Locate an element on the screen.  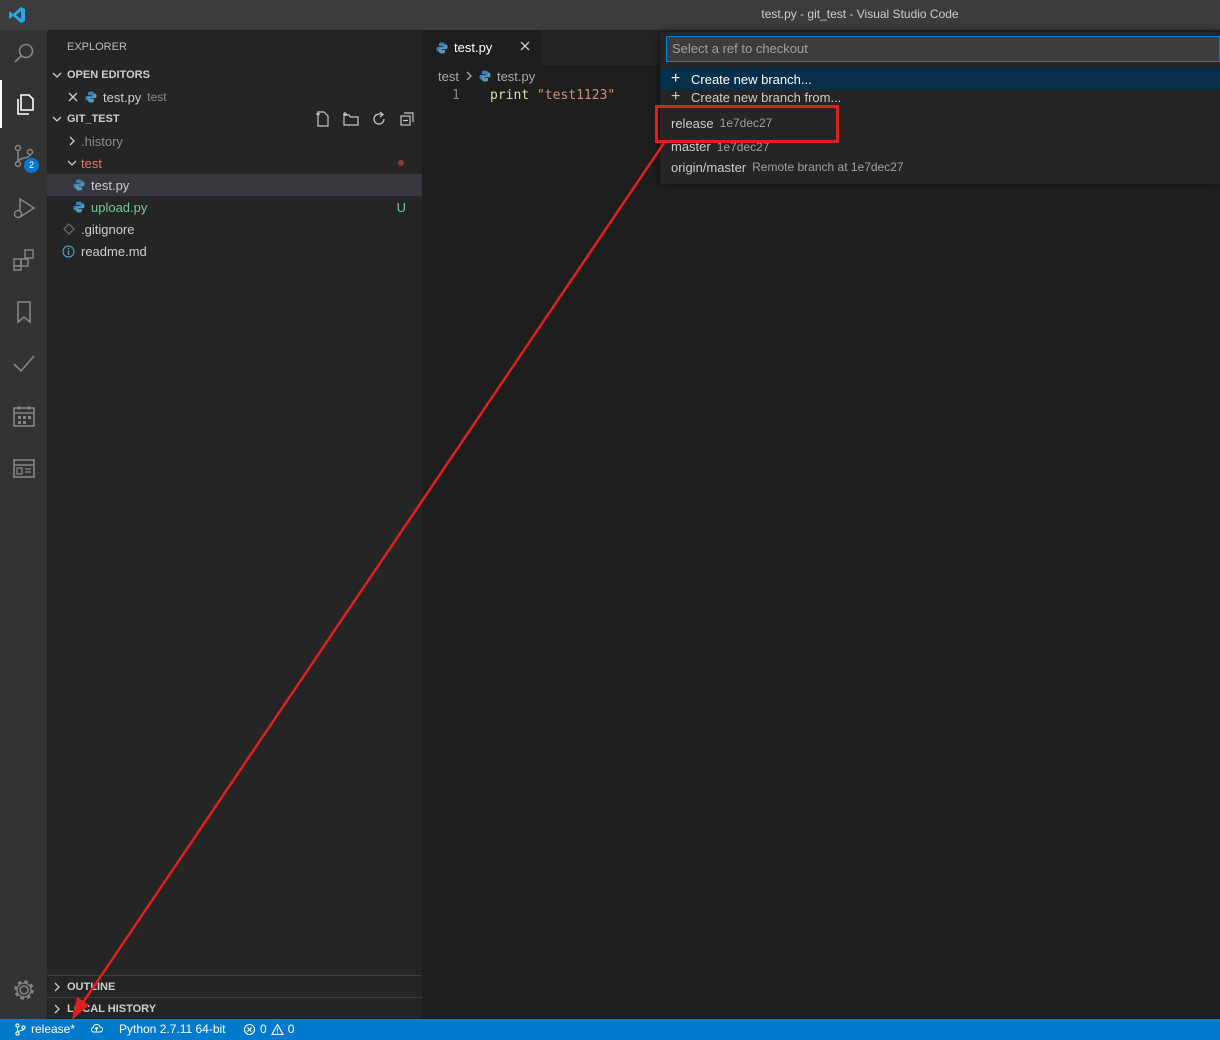
open-editor-name: test.py is located at coordinates (122, 97).